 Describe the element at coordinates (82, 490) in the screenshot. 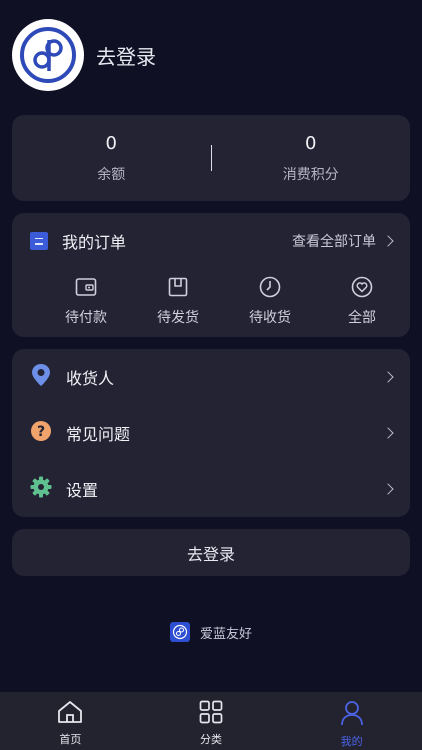

I see `menu-item-label: 设置` at that location.